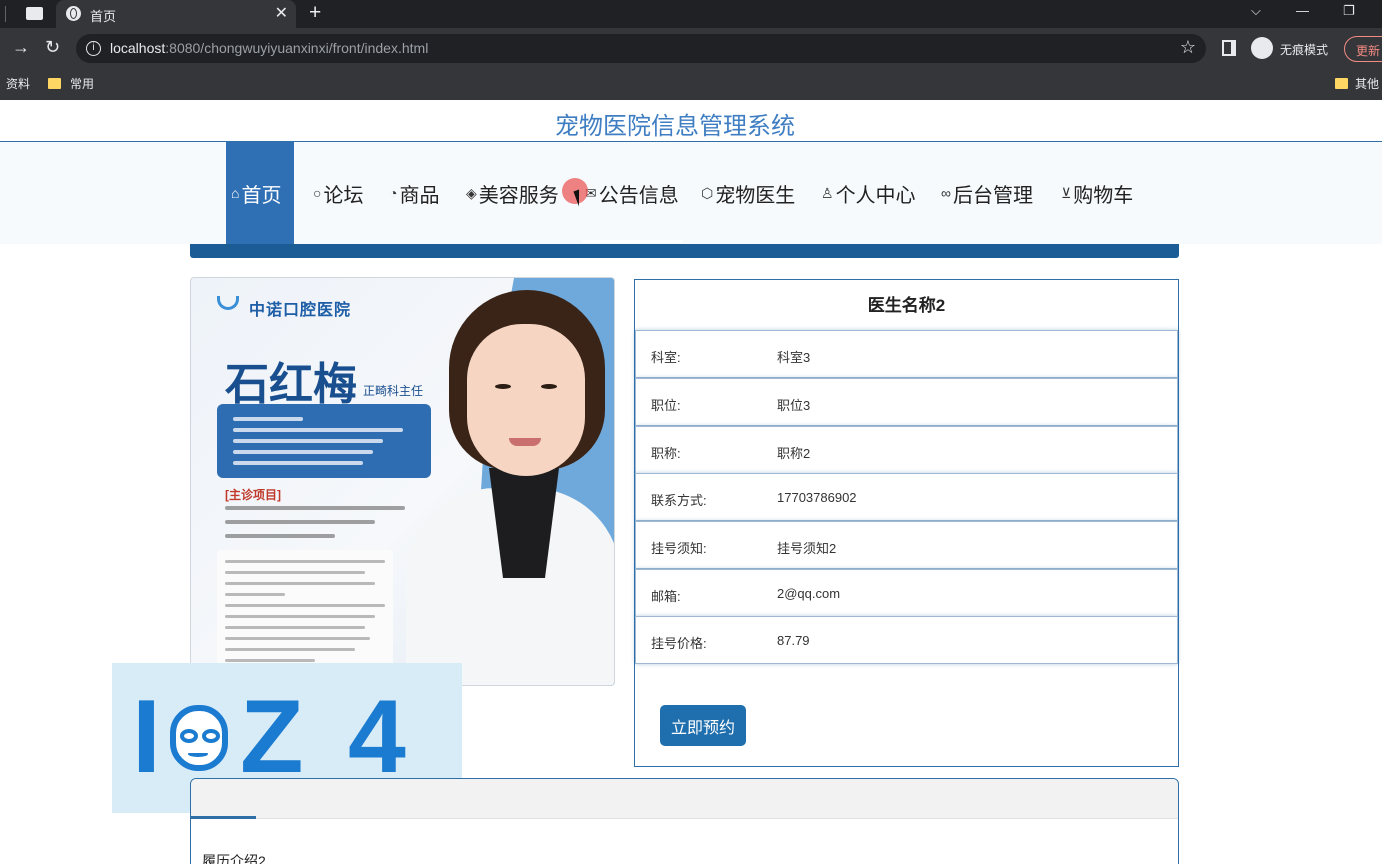 This screenshot has height=864, width=1382. What do you see at coordinates (794, 453) in the screenshot?
I see `field-value: 职称2` at bounding box center [794, 453].